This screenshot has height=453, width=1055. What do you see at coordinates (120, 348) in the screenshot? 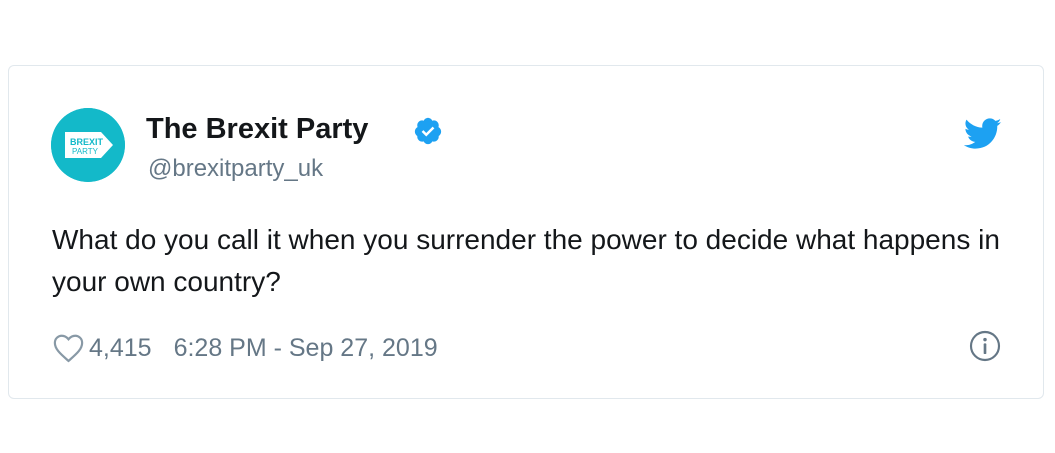
I see `like-count: 4,415` at bounding box center [120, 348].